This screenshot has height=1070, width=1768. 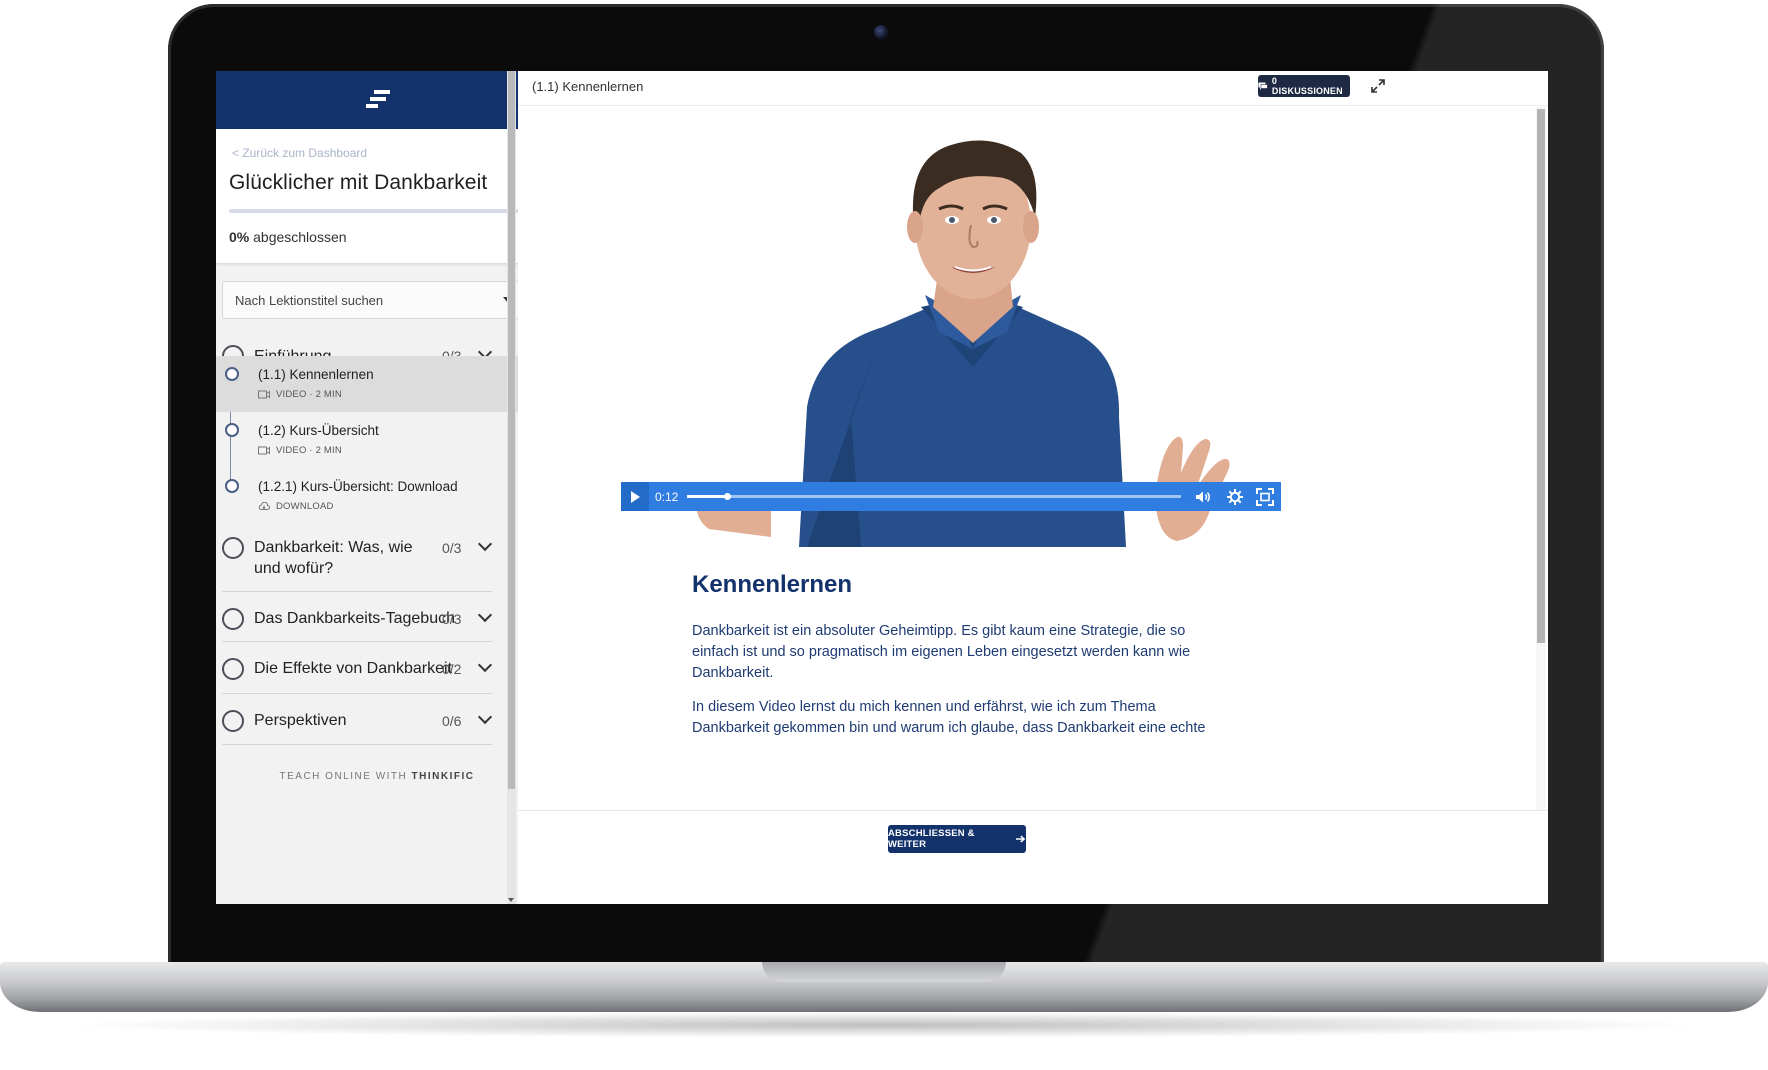 What do you see at coordinates (1263, 86) in the screenshot?
I see `chat-bubble-icon` at bounding box center [1263, 86].